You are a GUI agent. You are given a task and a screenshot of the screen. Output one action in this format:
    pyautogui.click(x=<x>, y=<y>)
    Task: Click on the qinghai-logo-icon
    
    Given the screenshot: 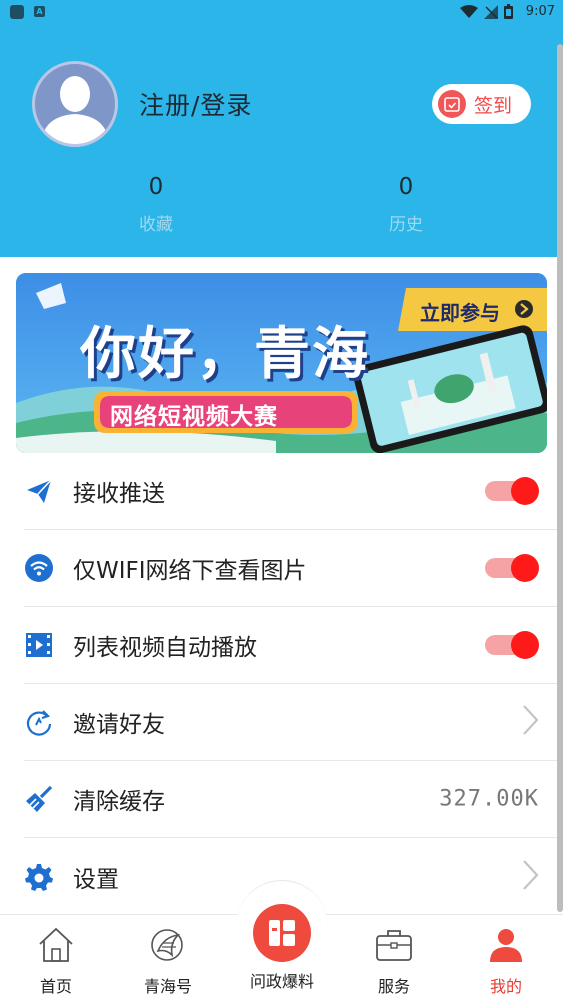 What is the action you would take?
    pyautogui.click(x=167, y=945)
    